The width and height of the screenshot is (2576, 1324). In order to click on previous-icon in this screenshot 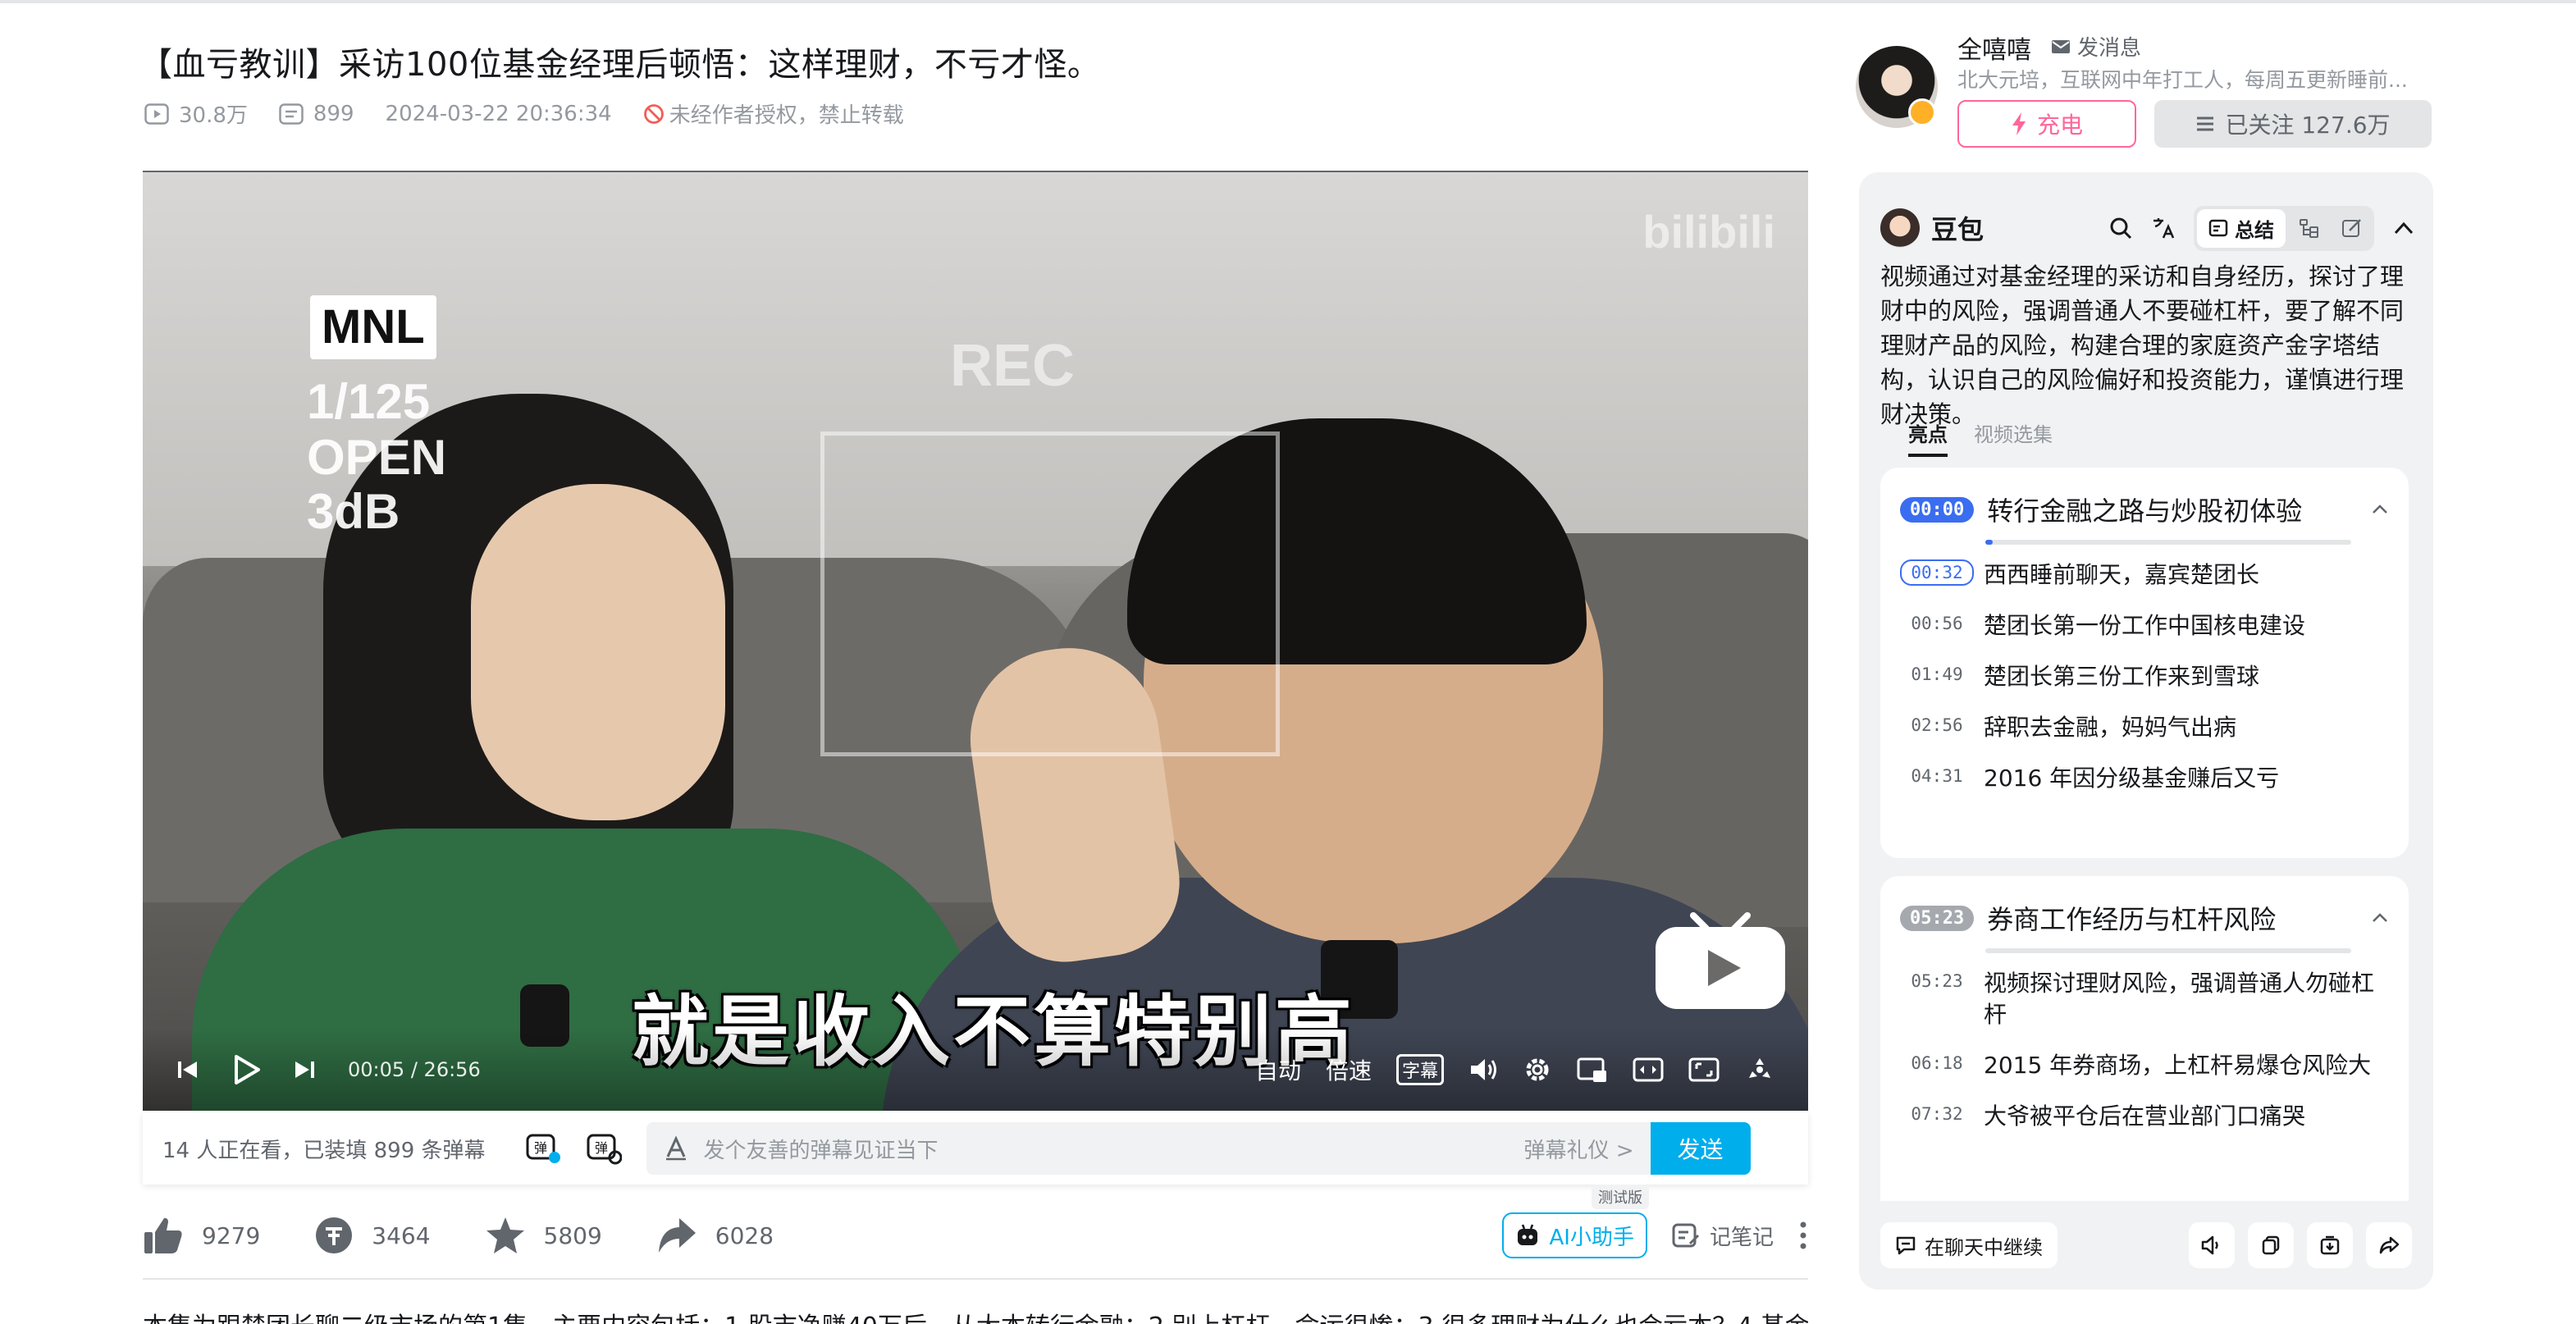, I will do `click(188, 1069)`.